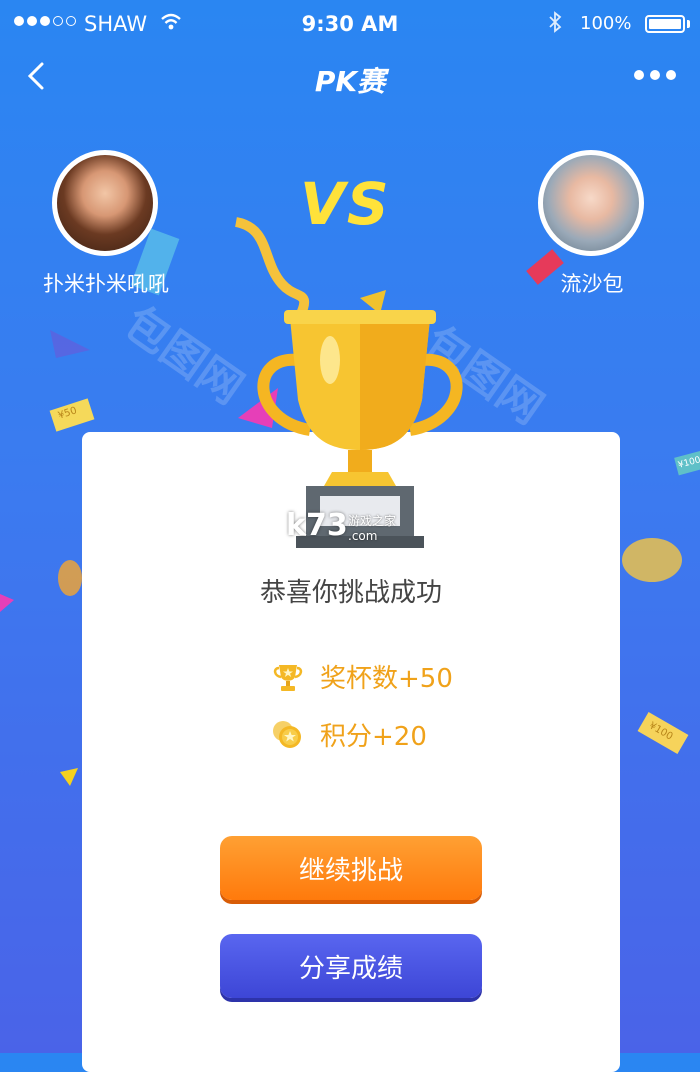  Describe the element at coordinates (592, 284) in the screenshot. I see `player-right-name: 流沙包` at that location.